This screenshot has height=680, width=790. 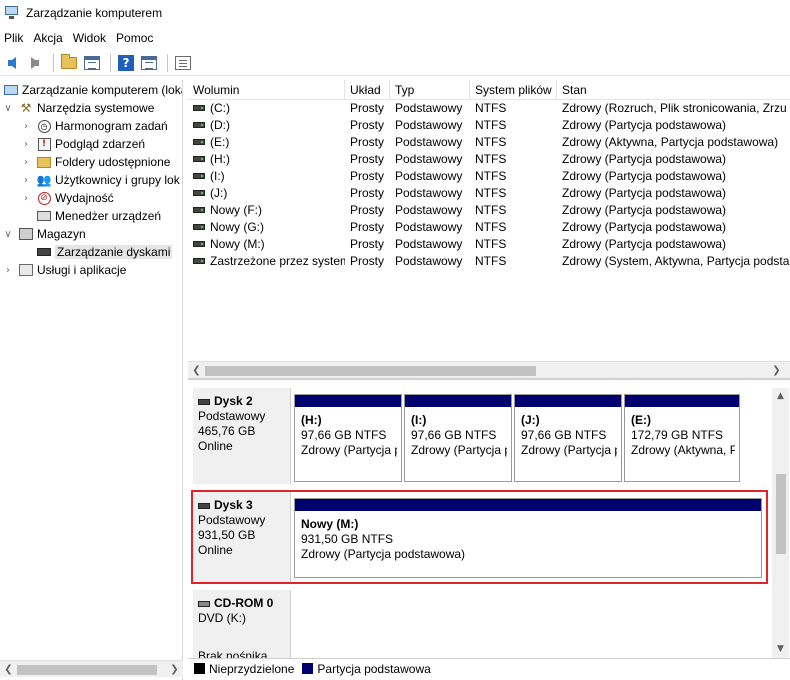 What do you see at coordinates (780, 396) in the screenshot?
I see `scroll-up-arrow-icon: ▲` at bounding box center [780, 396].